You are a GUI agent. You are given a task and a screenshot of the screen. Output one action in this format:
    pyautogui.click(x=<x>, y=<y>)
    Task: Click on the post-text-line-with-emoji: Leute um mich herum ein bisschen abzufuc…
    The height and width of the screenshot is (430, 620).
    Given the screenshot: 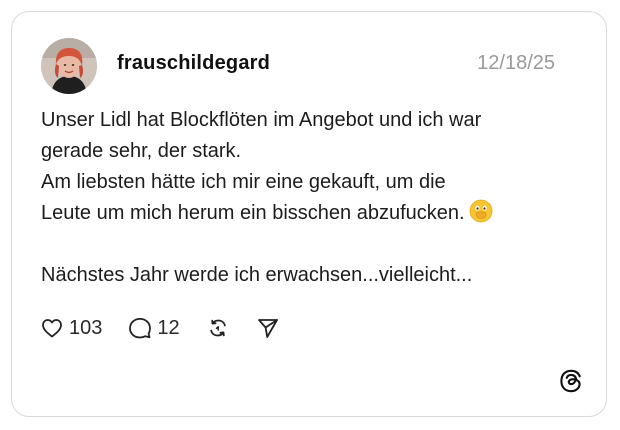 What is the action you would take?
    pyautogui.click(x=311, y=213)
    